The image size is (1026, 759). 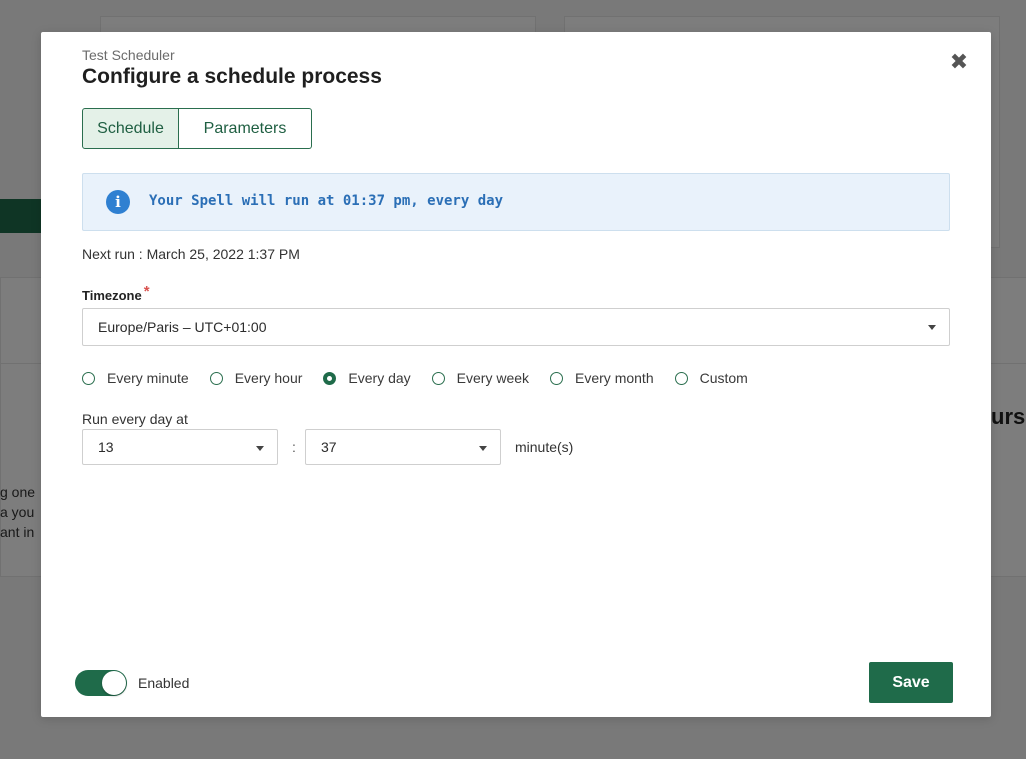 I want to click on radio-every-minute: Every minute, so click(x=135, y=378).